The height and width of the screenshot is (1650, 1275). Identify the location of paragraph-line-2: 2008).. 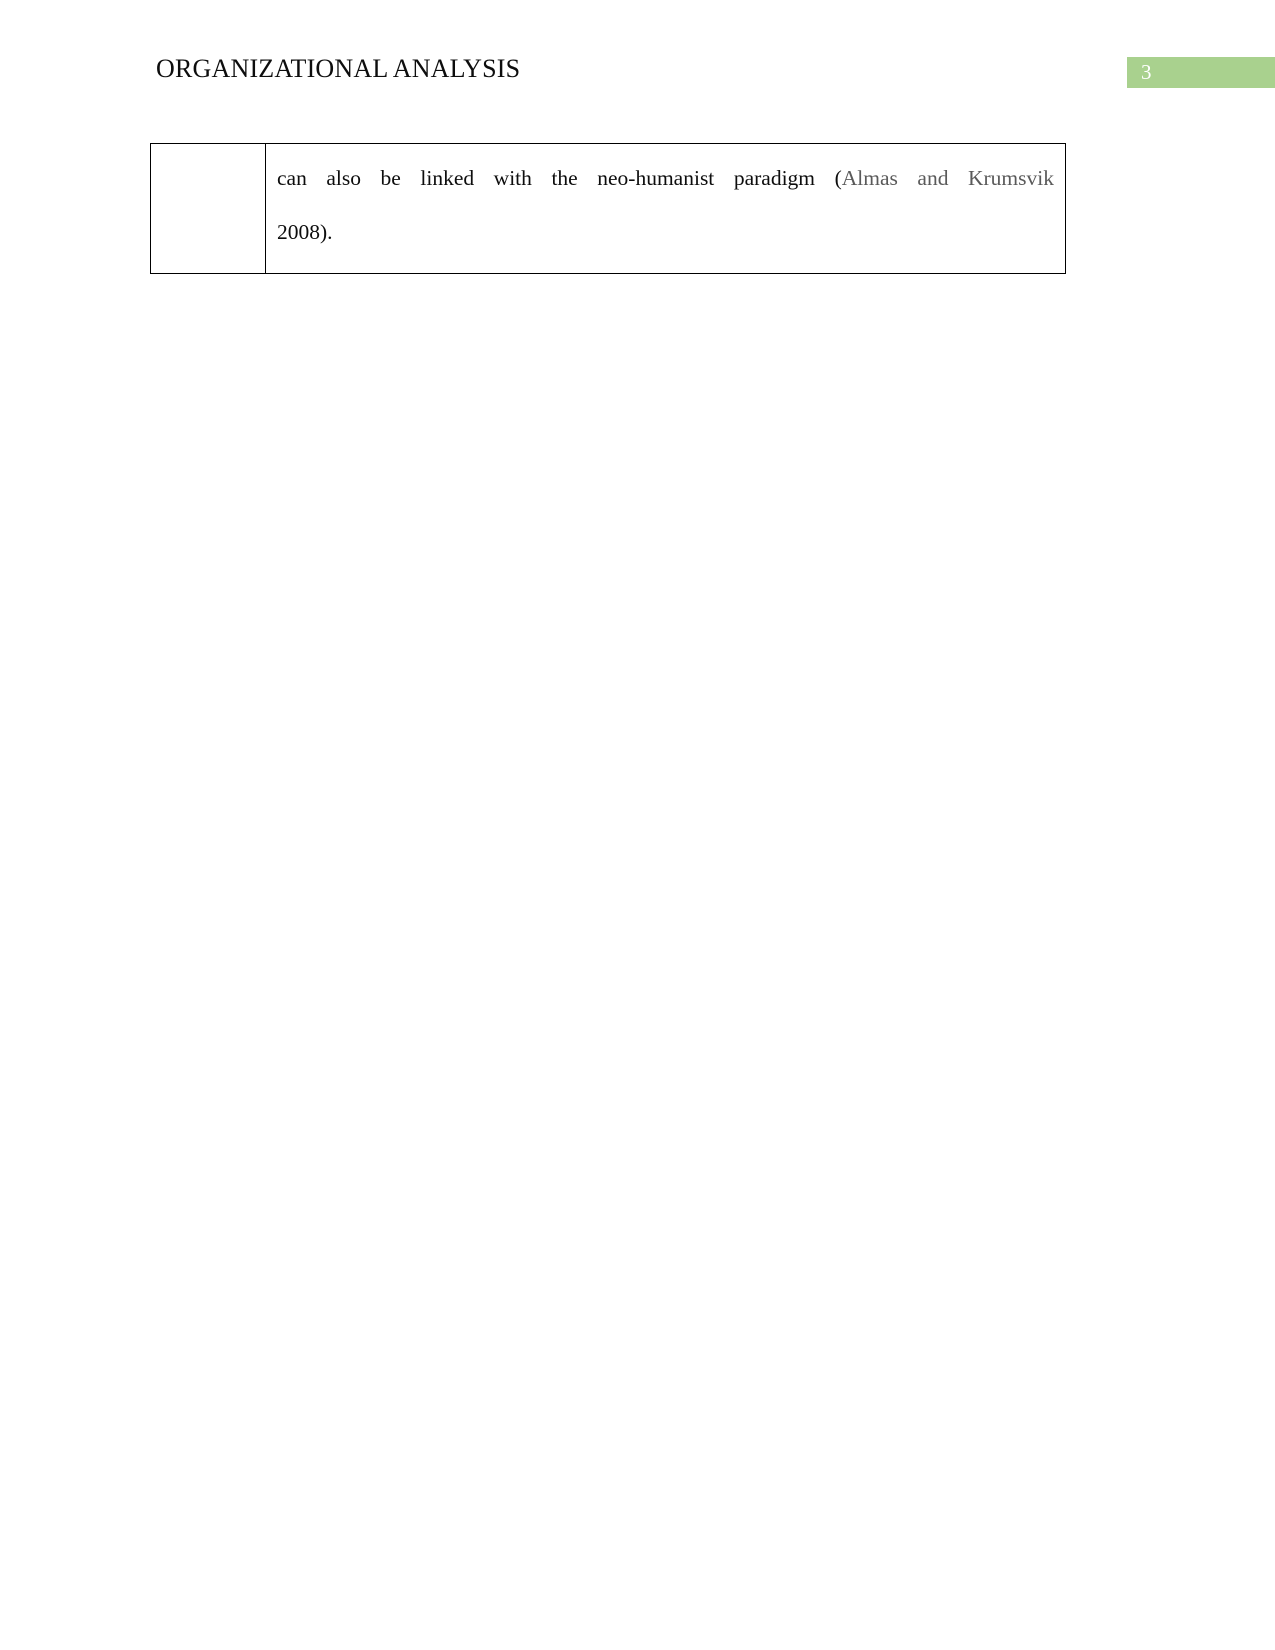
(305, 232).